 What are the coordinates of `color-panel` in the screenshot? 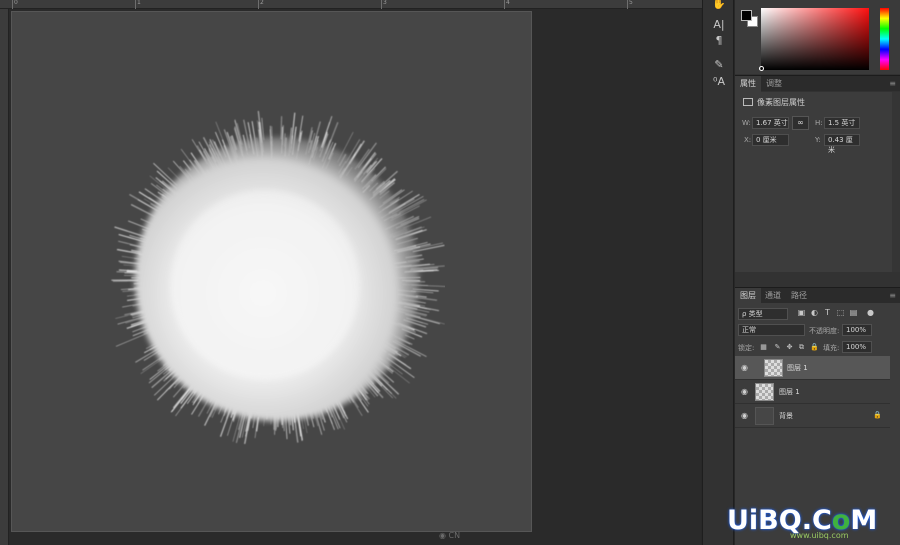 It's located at (817, 37).